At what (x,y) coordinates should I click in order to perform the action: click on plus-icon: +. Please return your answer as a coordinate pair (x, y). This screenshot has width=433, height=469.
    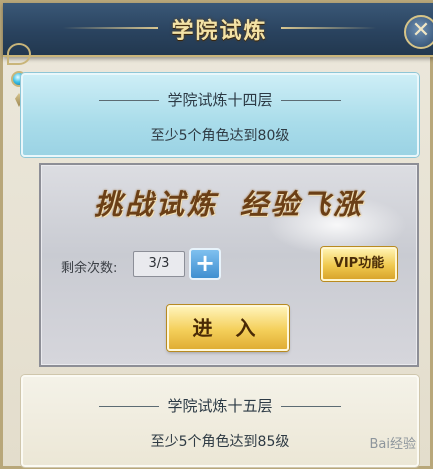
    Looking at the image, I should click on (205, 263).